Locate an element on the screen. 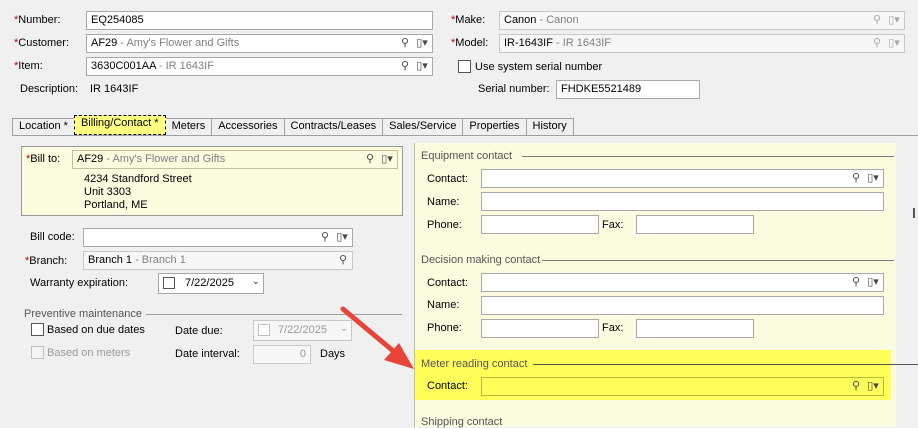 The width and height of the screenshot is (918, 428). tab-billing-contact: Billing/Contact * is located at coordinates (119, 125).